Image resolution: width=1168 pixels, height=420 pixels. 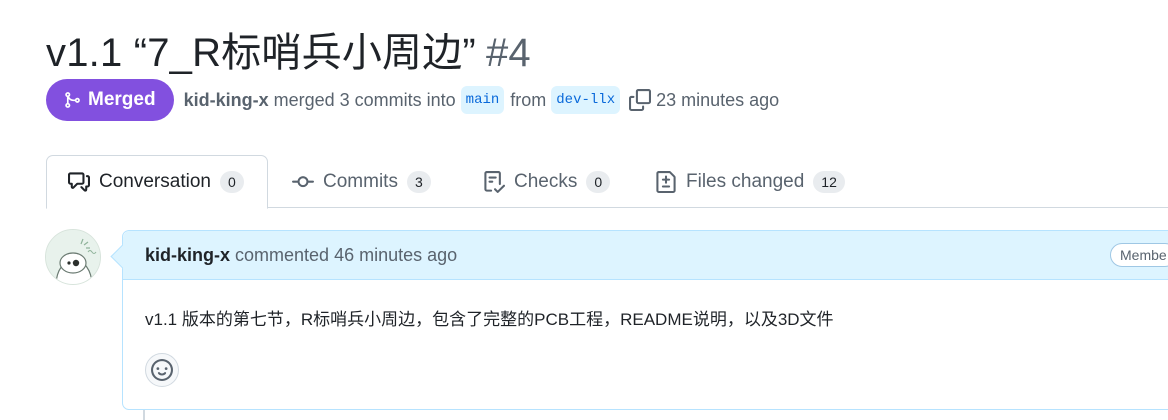 I want to click on checklist-icon, so click(x=494, y=181).